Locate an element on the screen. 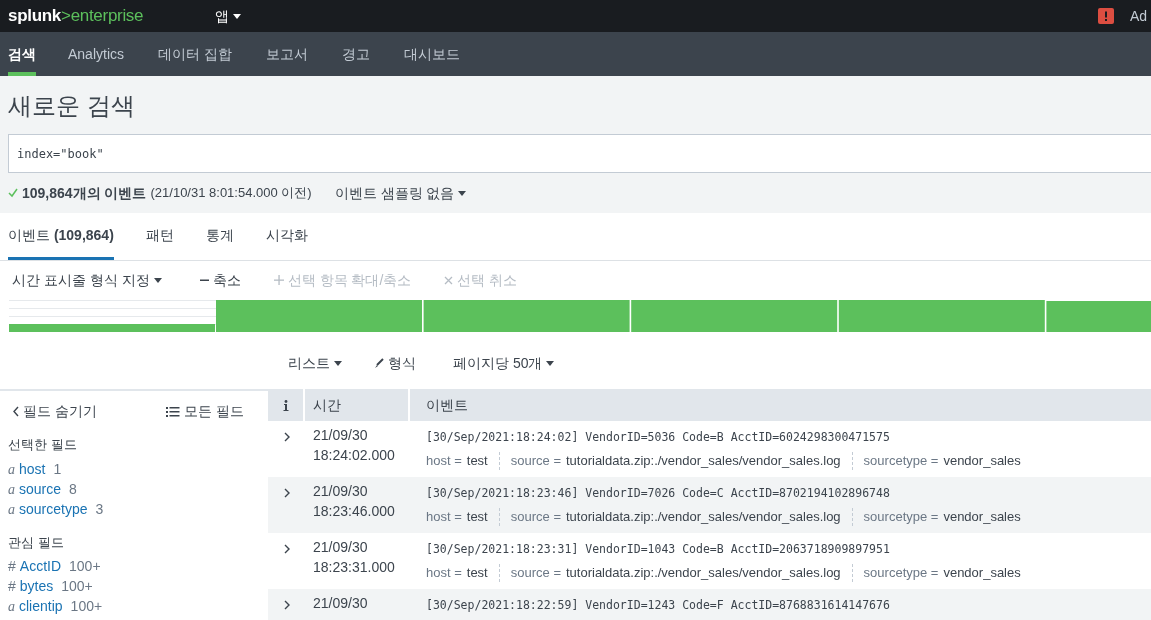 The height and width of the screenshot is (620, 1151). hide-fields-button: 필드 숨기기 is located at coordinates (54, 411).